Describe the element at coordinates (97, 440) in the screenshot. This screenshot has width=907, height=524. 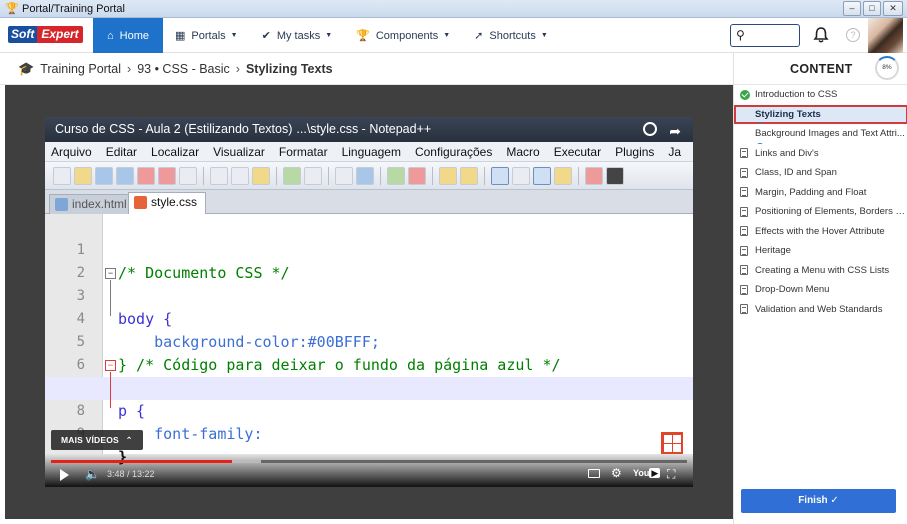
I see `more-videos-button: MAIS VÍDEOS ⌃` at that location.